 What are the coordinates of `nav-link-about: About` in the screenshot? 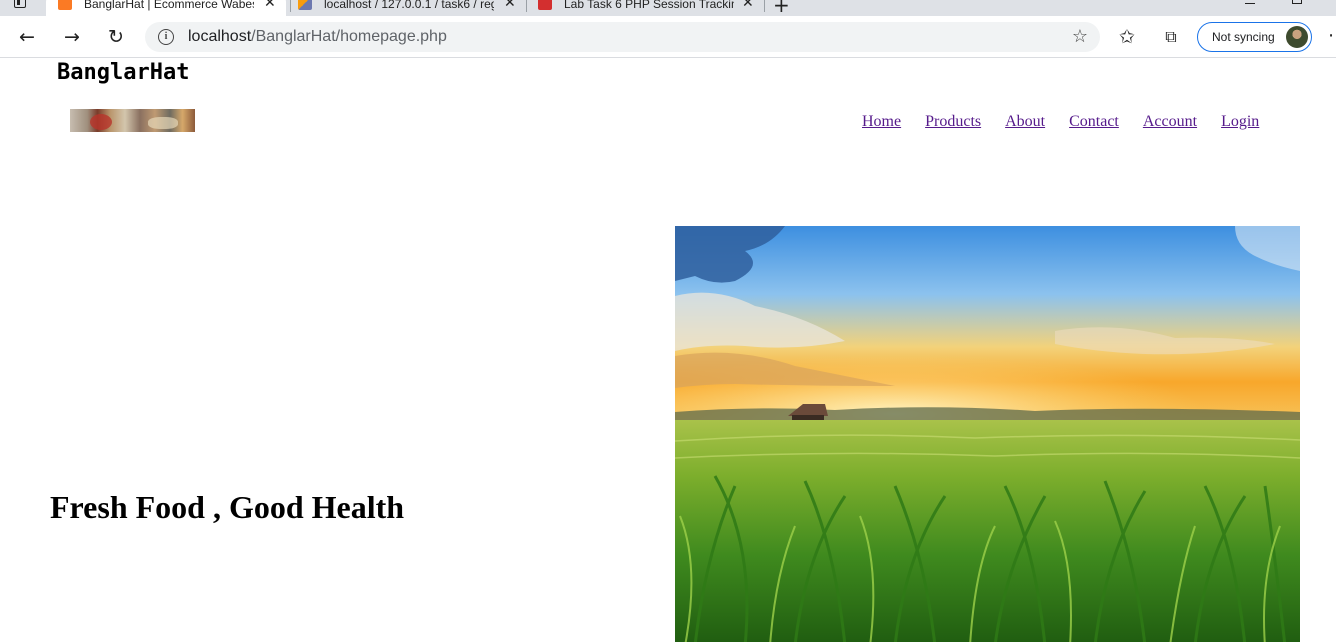 It's located at (1025, 122).